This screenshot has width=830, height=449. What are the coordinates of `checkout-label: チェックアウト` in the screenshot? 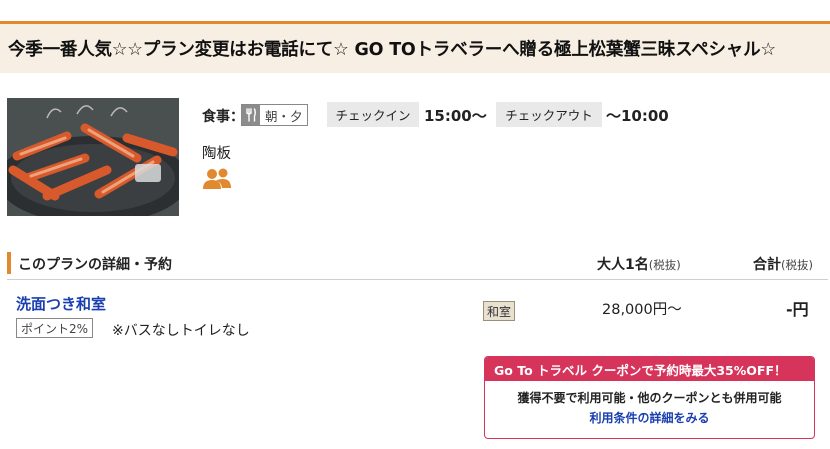 It's located at (549, 114).